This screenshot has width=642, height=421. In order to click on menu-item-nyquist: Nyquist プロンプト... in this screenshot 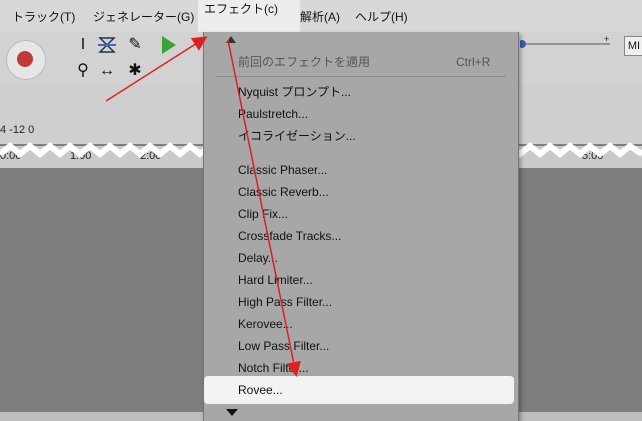, I will do `click(294, 92)`.